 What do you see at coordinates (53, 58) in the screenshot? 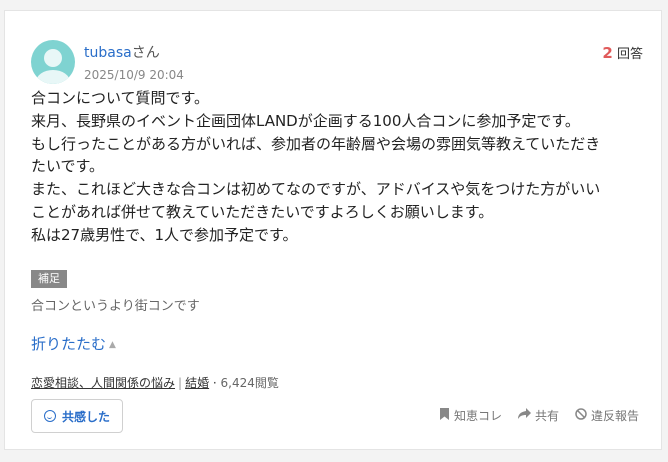
I see `avatar-head-shape` at bounding box center [53, 58].